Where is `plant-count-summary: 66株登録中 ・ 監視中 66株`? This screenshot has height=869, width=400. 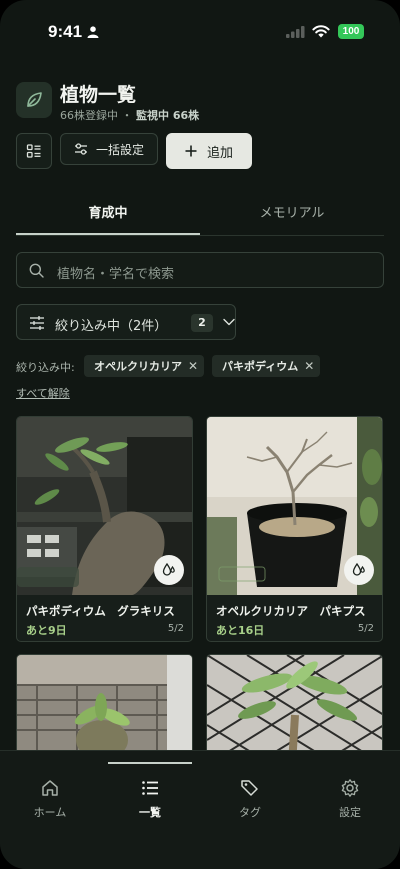
plant-count-summary: 66株登録中 ・ 監視中 66株 is located at coordinates (129, 115).